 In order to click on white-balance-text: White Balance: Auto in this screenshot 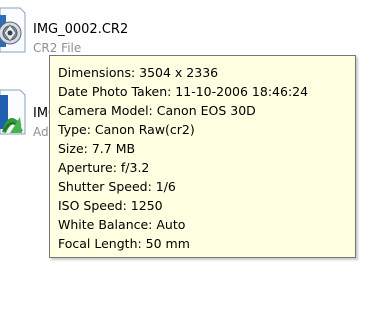, I will do `click(122, 224)`.